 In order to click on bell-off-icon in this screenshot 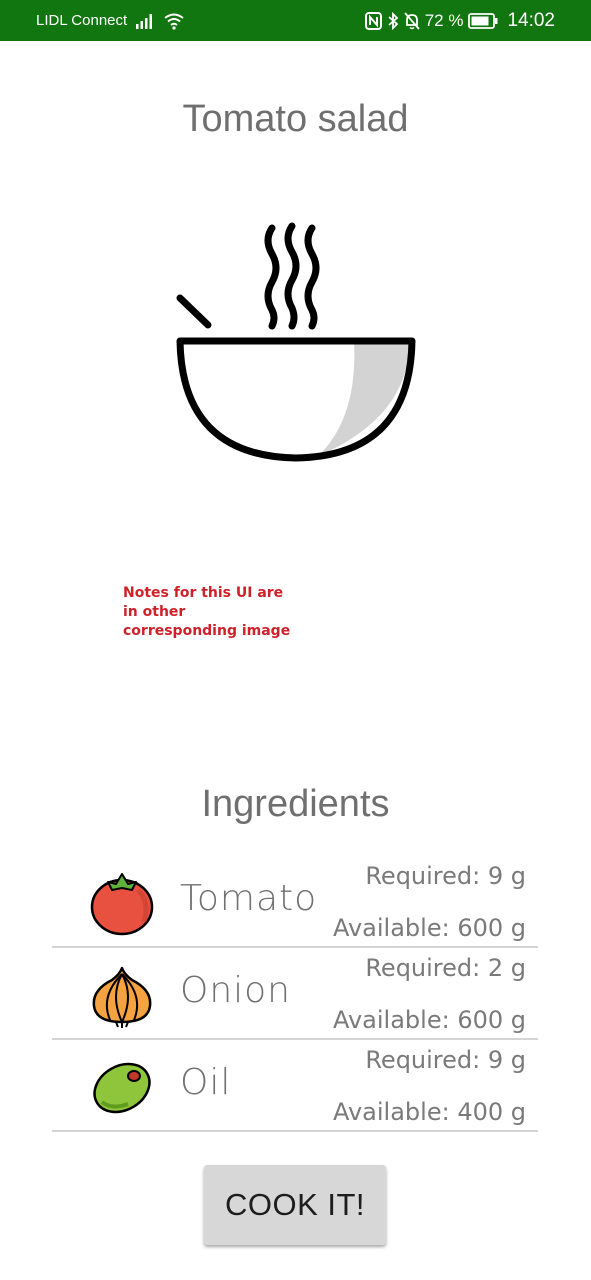, I will do `click(412, 20)`.